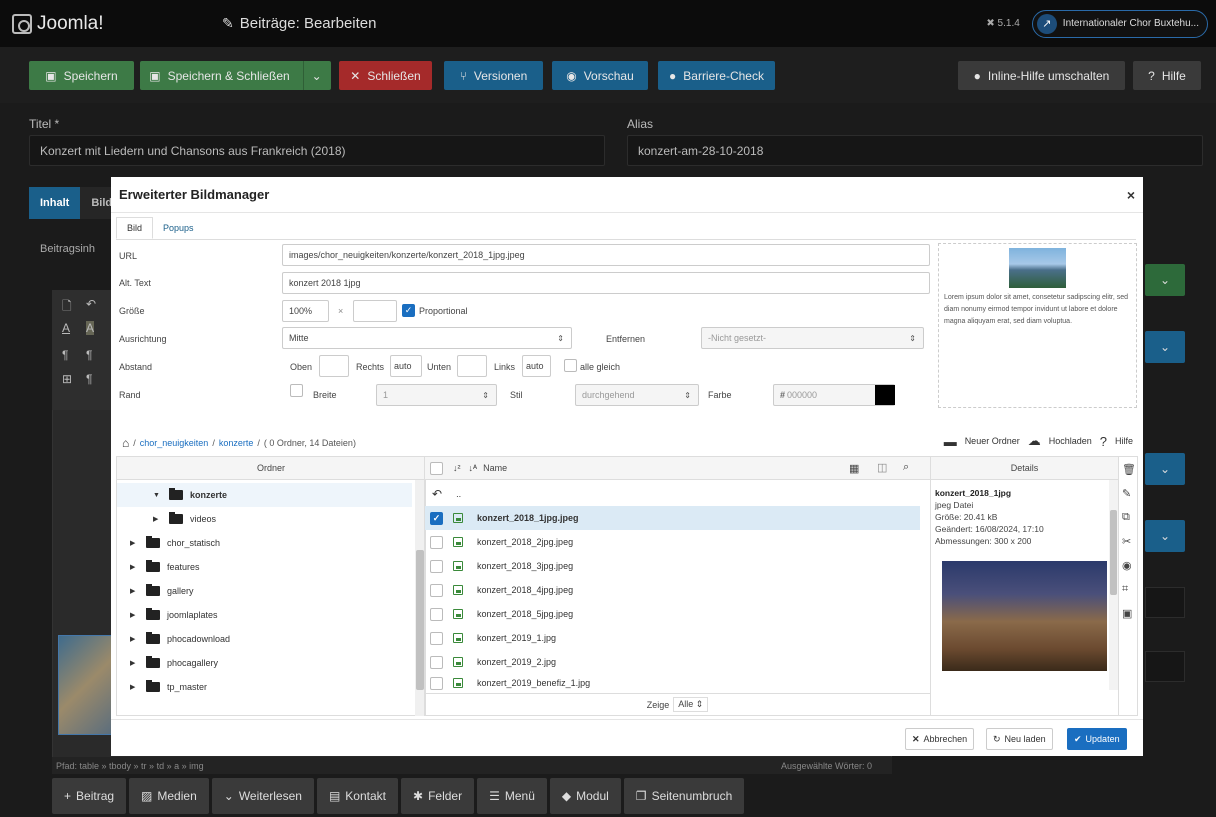  Describe the element at coordinates (158, 567) in the screenshot. I see `tree-folder-features: ▶ features` at that location.